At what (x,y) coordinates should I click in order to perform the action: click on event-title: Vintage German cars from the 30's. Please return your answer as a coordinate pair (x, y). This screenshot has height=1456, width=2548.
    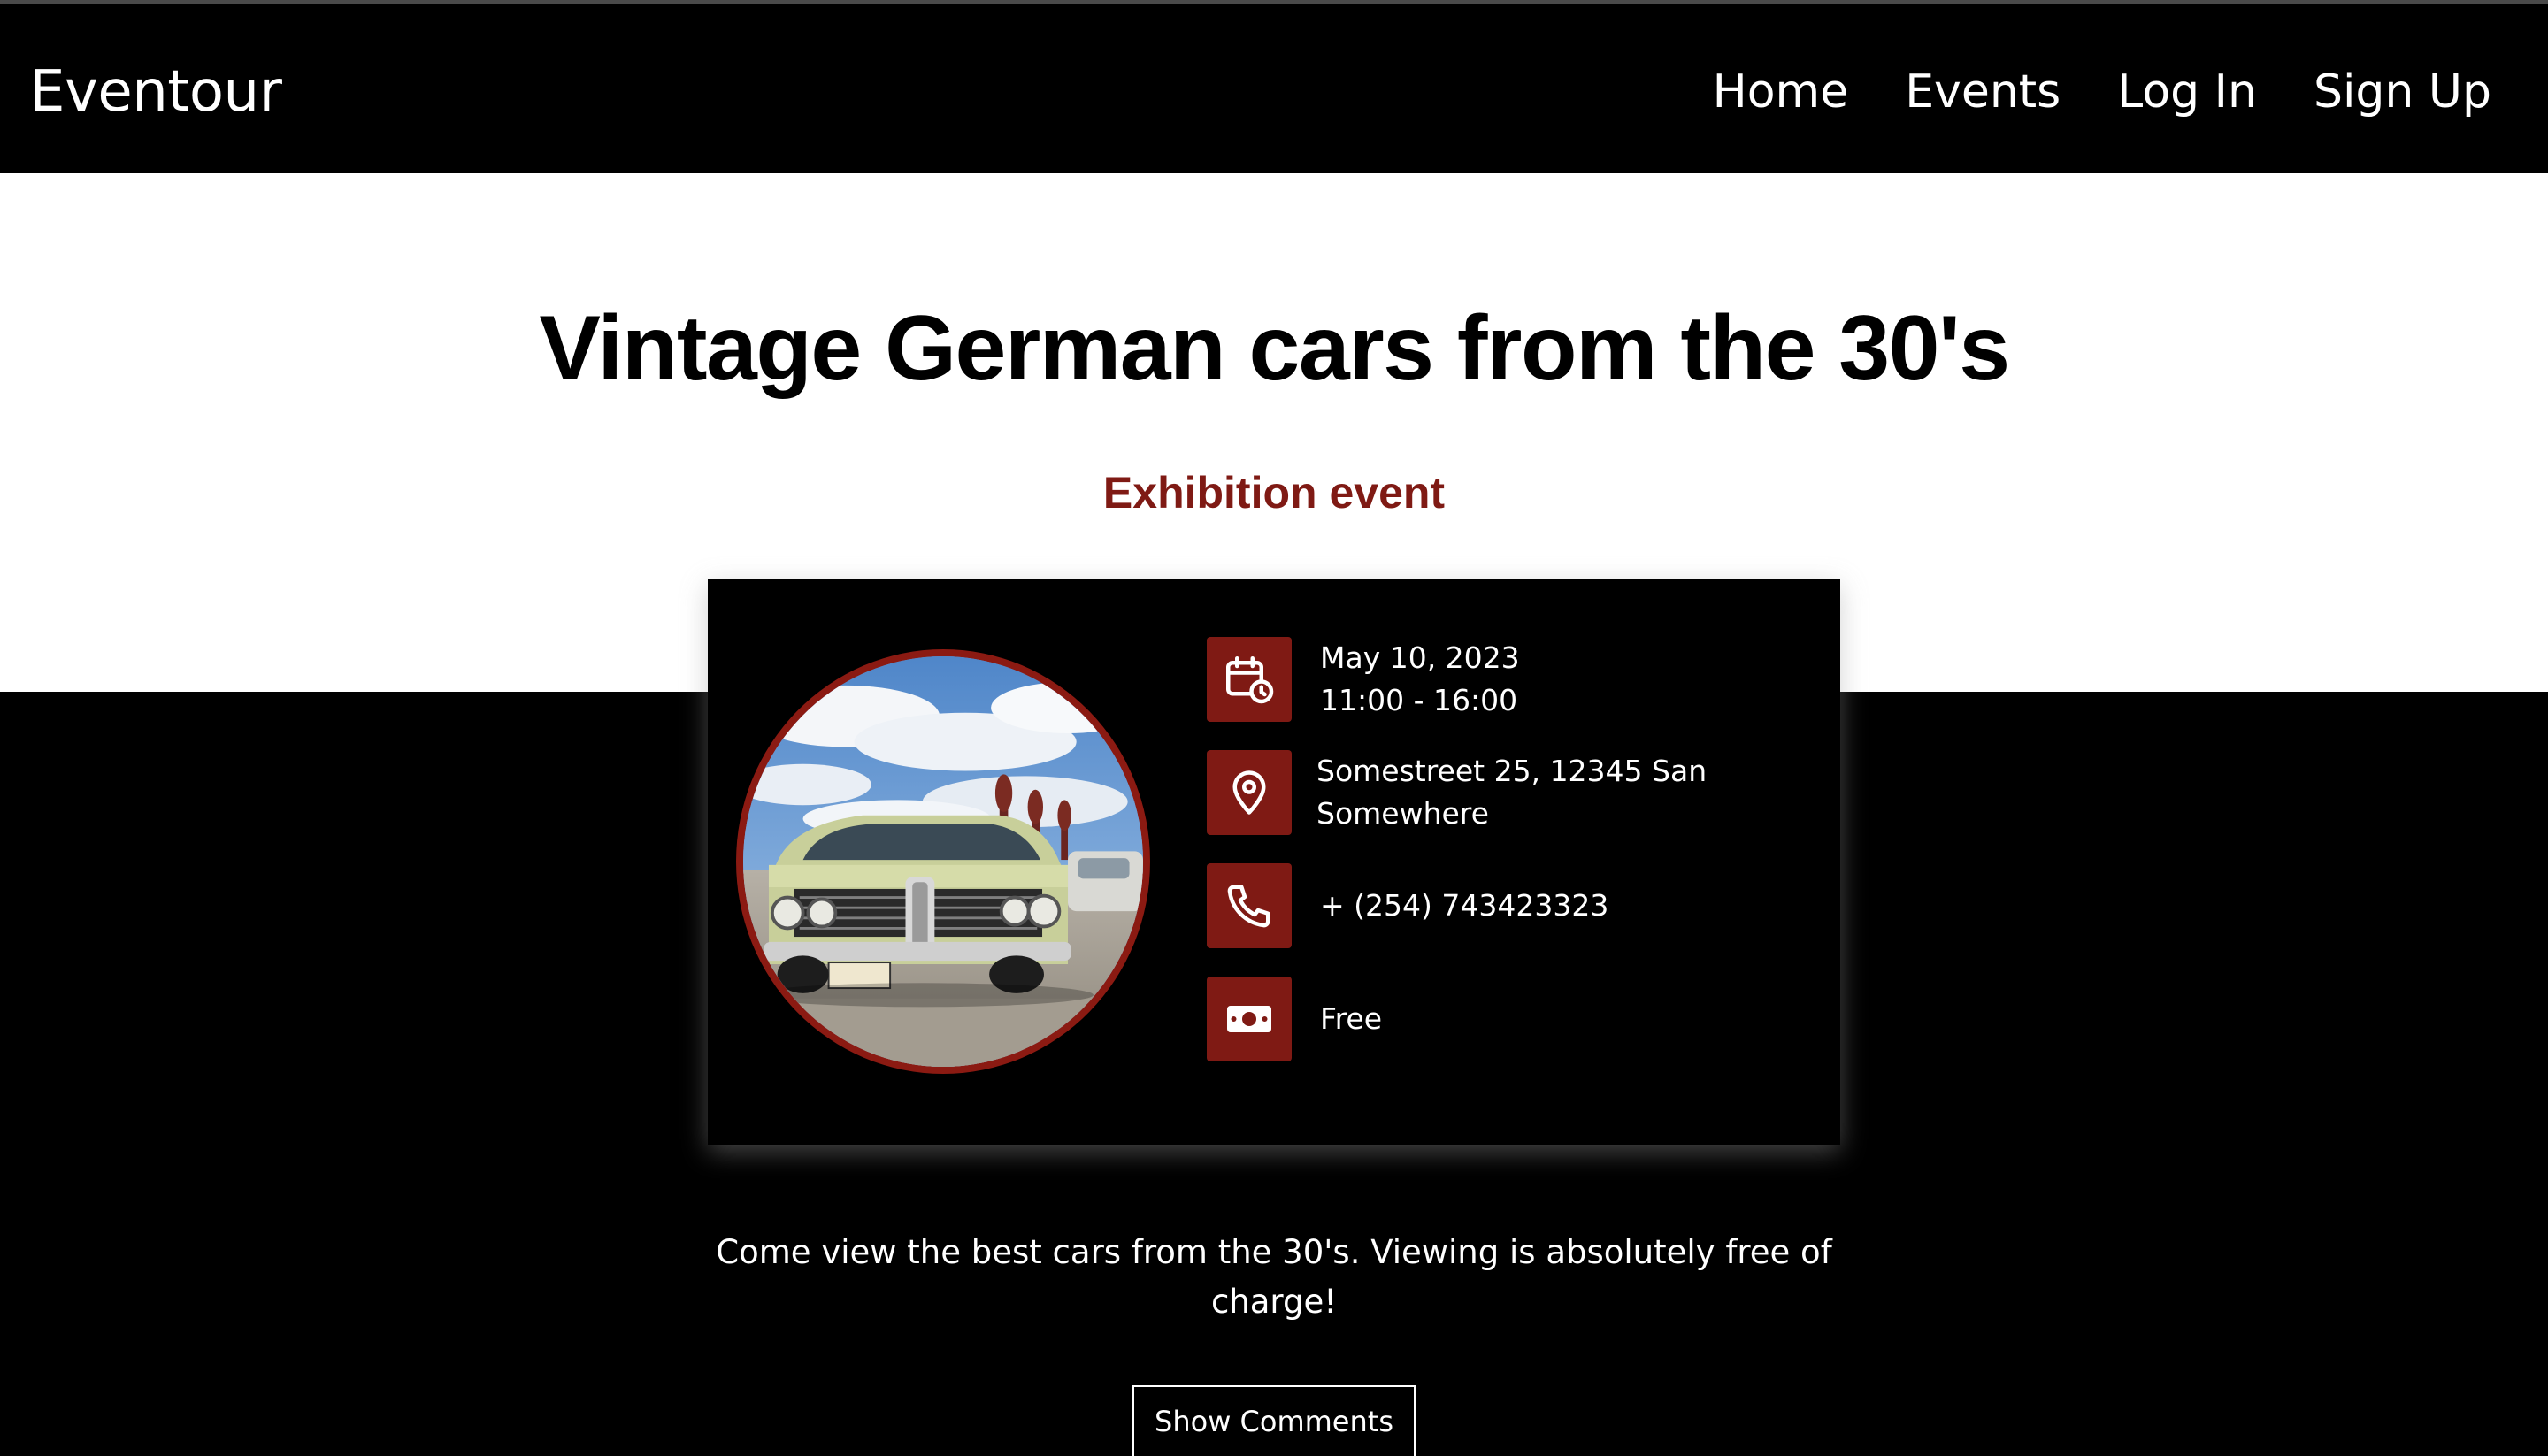
    Looking at the image, I should click on (1274, 348).